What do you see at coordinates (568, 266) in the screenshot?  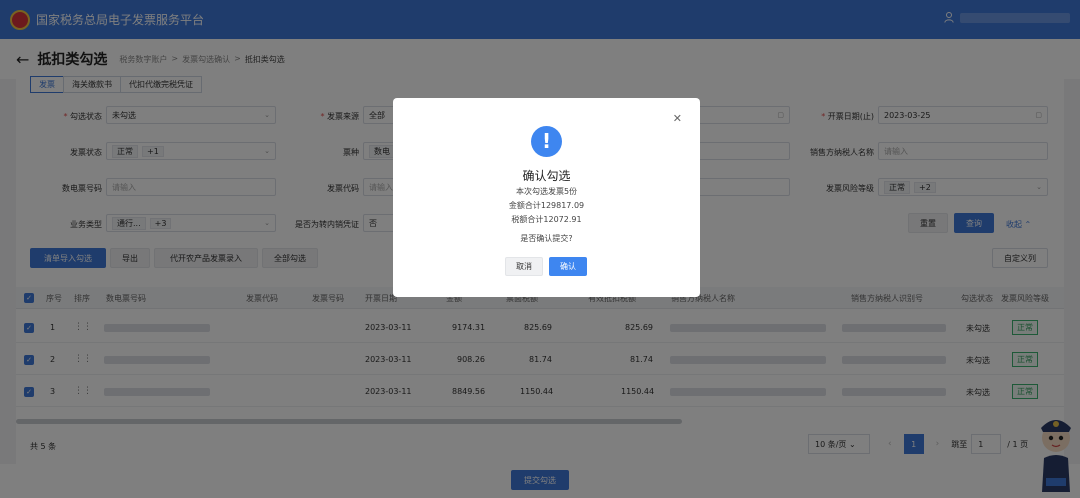 I see `confirm-button: 确认` at bounding box center [568, 266].